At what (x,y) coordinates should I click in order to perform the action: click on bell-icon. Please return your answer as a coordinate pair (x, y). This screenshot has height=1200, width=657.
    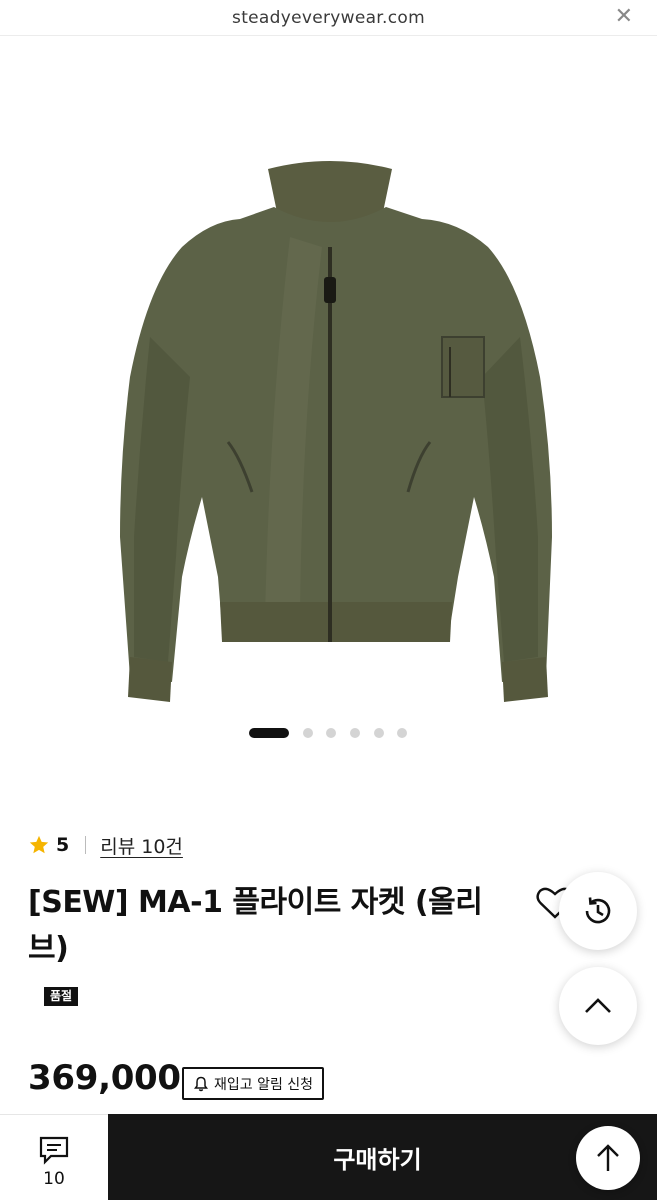
    Looking at the image, I should click on (201, 1083).